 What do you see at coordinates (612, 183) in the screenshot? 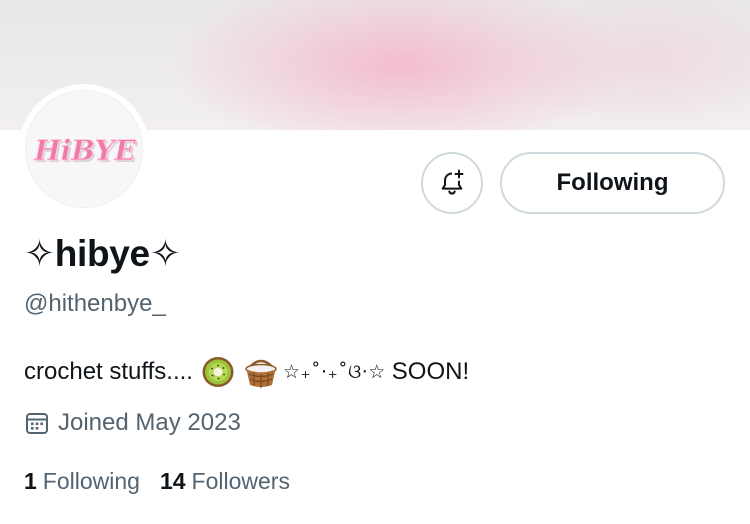
I see `following-button: Following` at bounding box center [612, 183].